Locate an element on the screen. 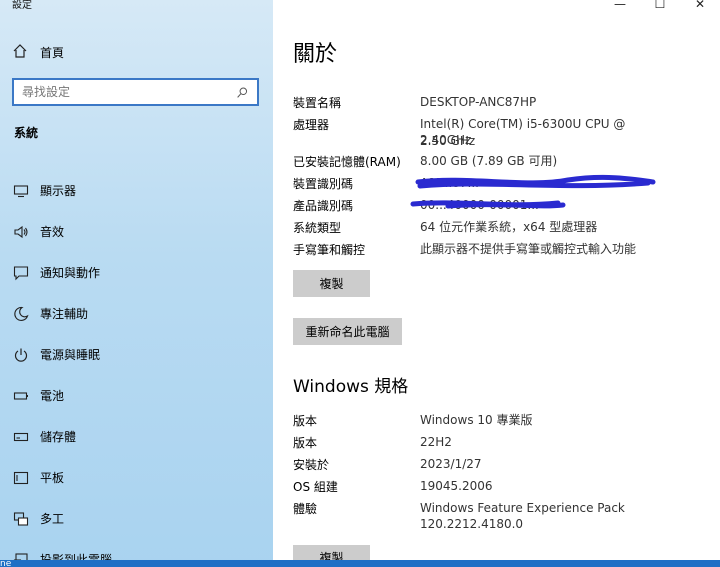 The image size is (720, 567). sidebar-item-battery: 電池 is located at coordinates (139, 395).